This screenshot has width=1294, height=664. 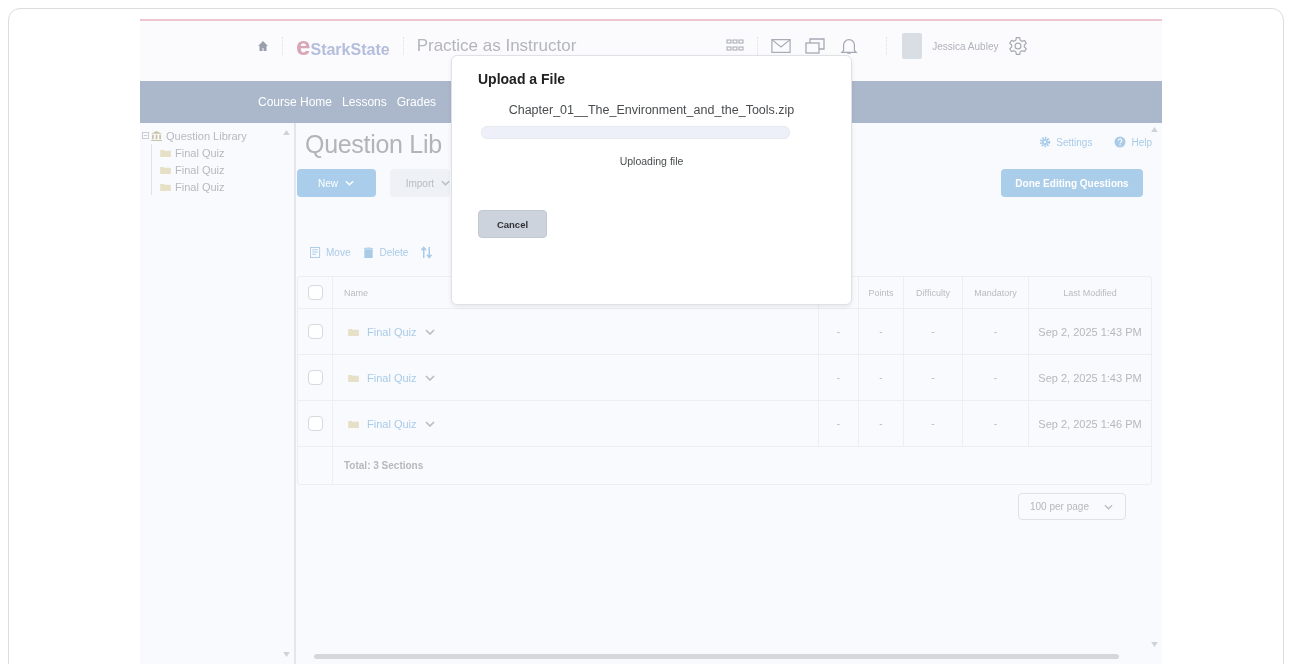 What do you see at coordinates (295, 102) in the screenshot?
I see `nav-link: Course Home` at bounding box center [295, 102].